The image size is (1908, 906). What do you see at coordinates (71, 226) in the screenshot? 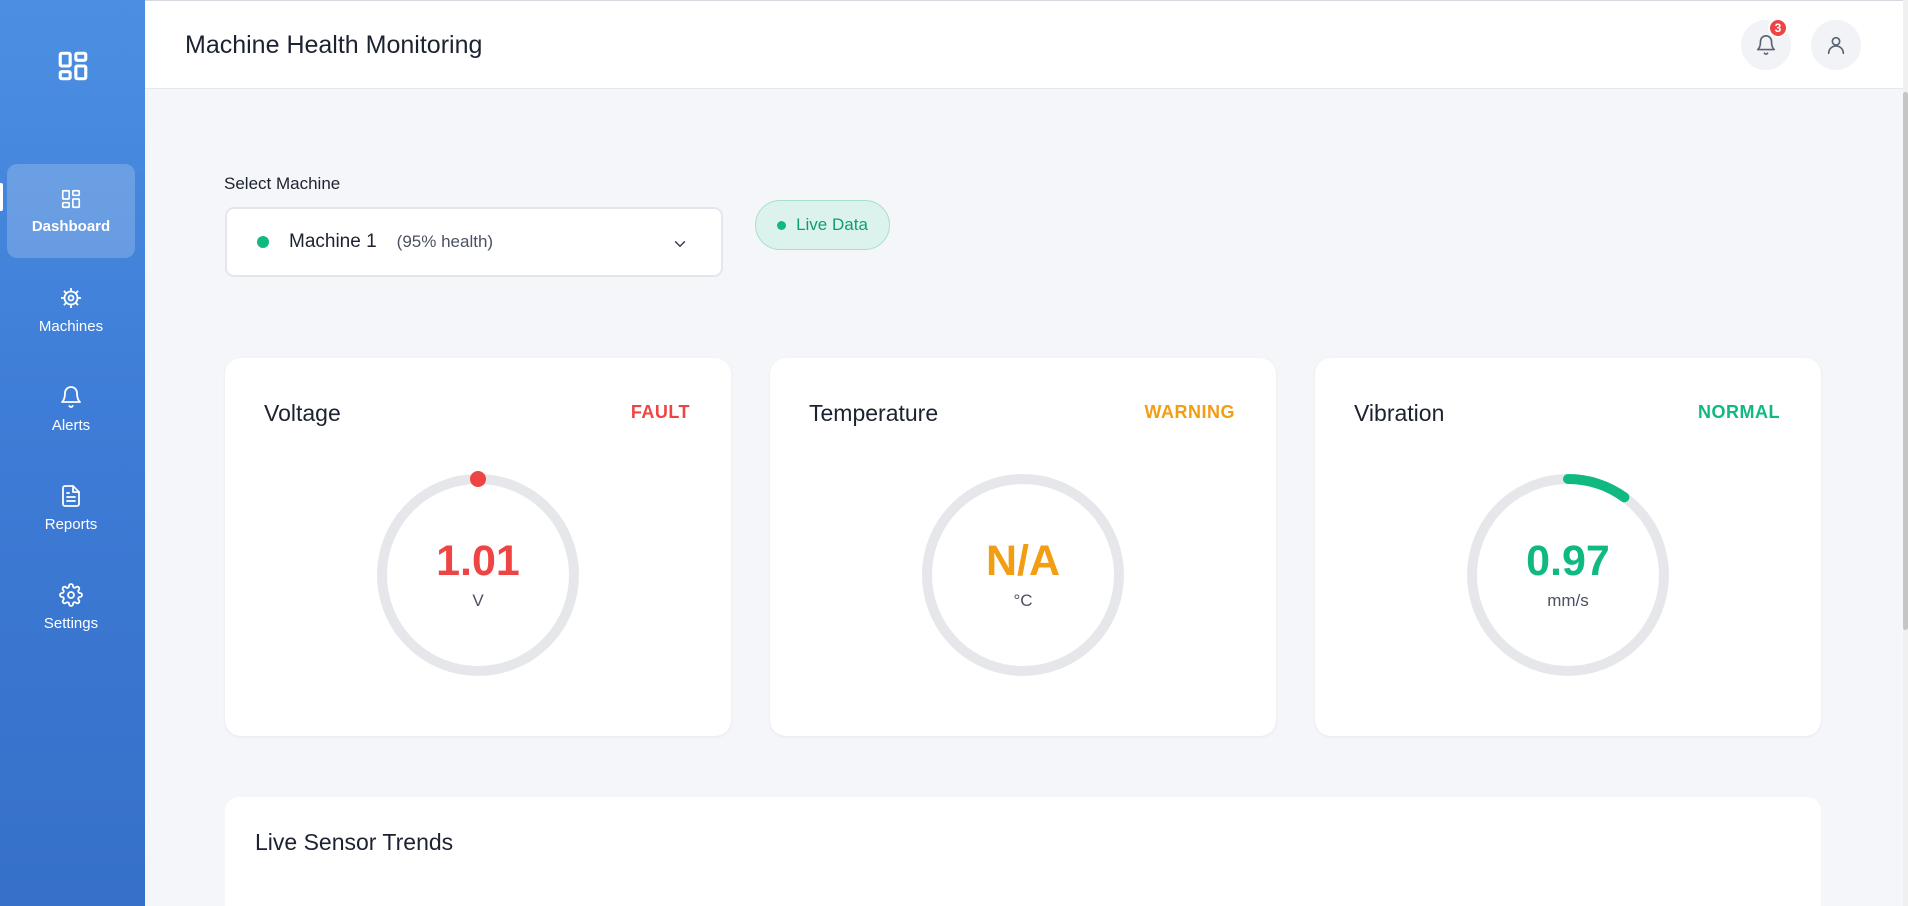
I see `sidebar-item-label: Dashboard` at bounding box center [71, 226].